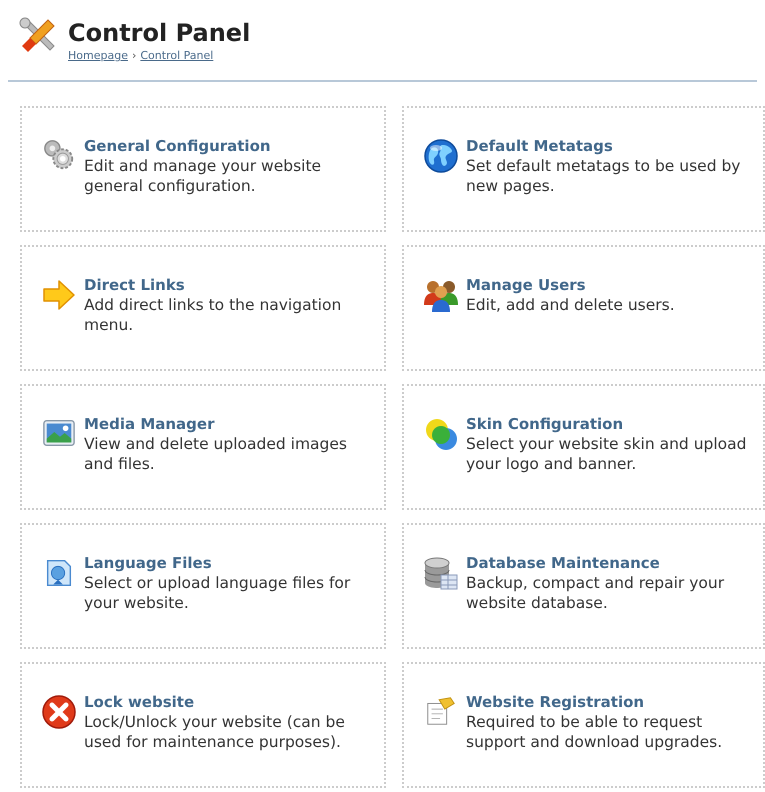 The image size is (765, 792). I want to click on card-description: Lock/Unlock your website (can be used for maintenance purposes)., so click(215, 732).